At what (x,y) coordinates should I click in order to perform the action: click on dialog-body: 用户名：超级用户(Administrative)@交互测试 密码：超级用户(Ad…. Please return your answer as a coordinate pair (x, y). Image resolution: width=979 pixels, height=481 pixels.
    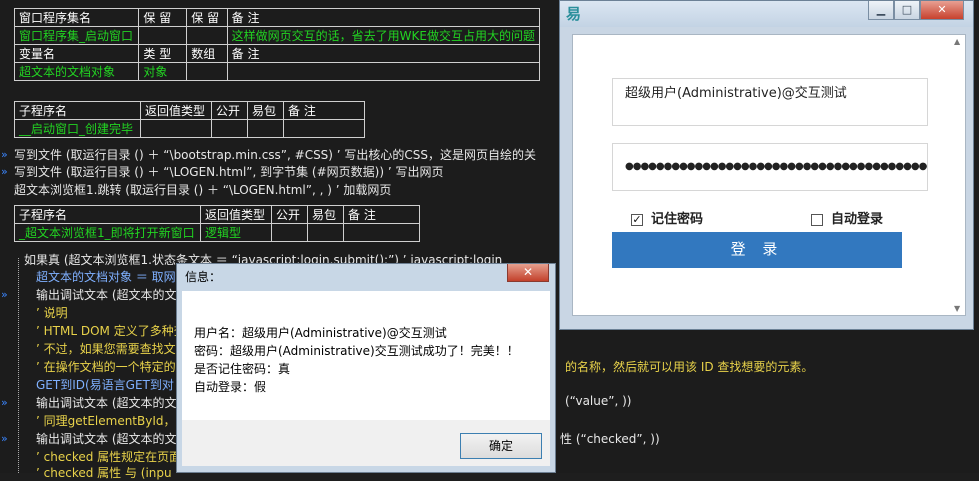
    Looking at the image, I should click on (366, 355).